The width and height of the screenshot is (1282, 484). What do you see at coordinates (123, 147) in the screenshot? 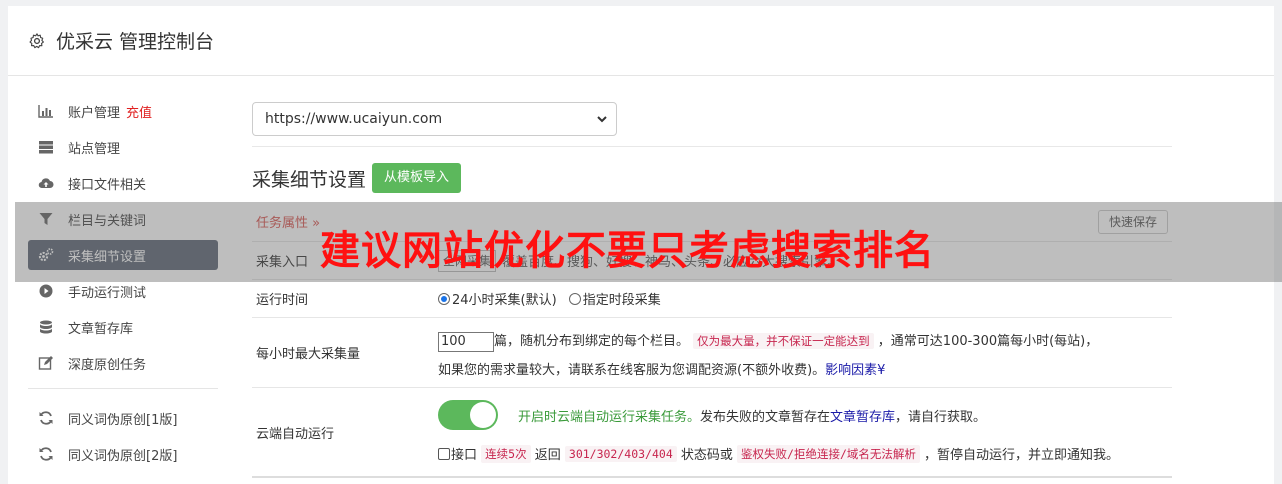
I see `sidebar-item-sites: 站点管理` at bounding box center [123, 147].